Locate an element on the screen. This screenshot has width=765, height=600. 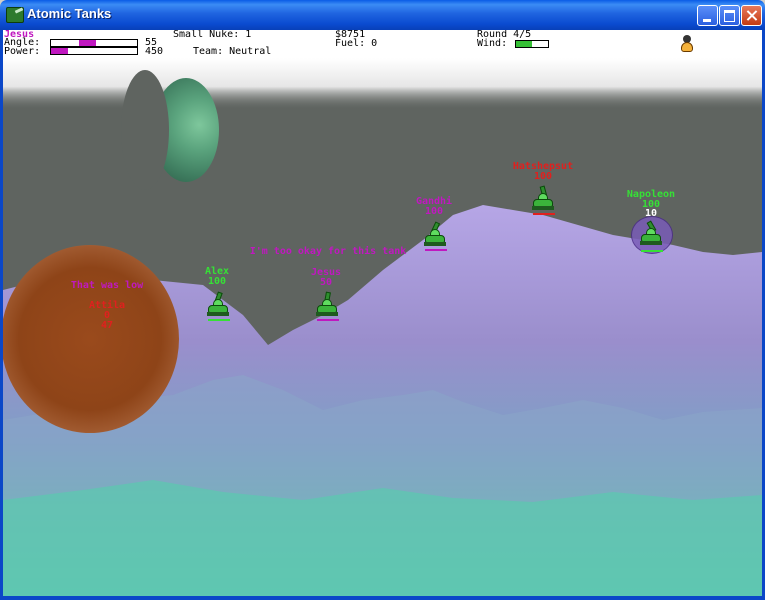
angle-bar is located at coordinates (94, 43).